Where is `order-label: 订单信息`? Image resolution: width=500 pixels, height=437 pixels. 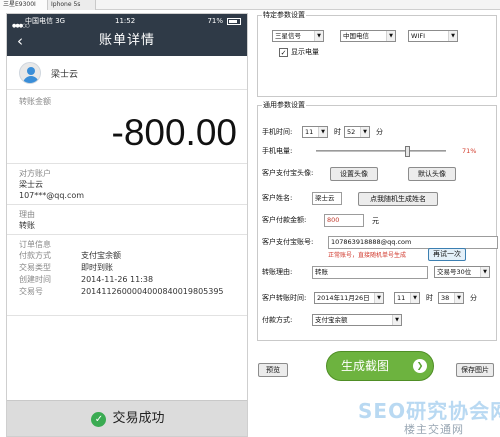 order-label: 订单信息 is located at coordinates (35, 244).